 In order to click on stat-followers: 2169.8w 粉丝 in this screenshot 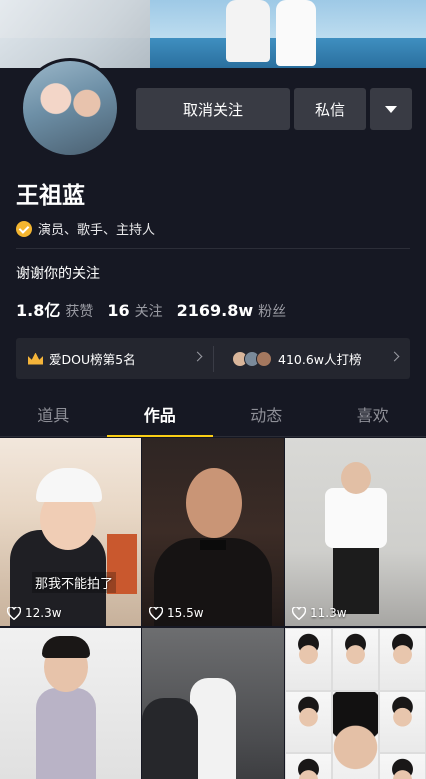, I will do `click(232, 311)`.